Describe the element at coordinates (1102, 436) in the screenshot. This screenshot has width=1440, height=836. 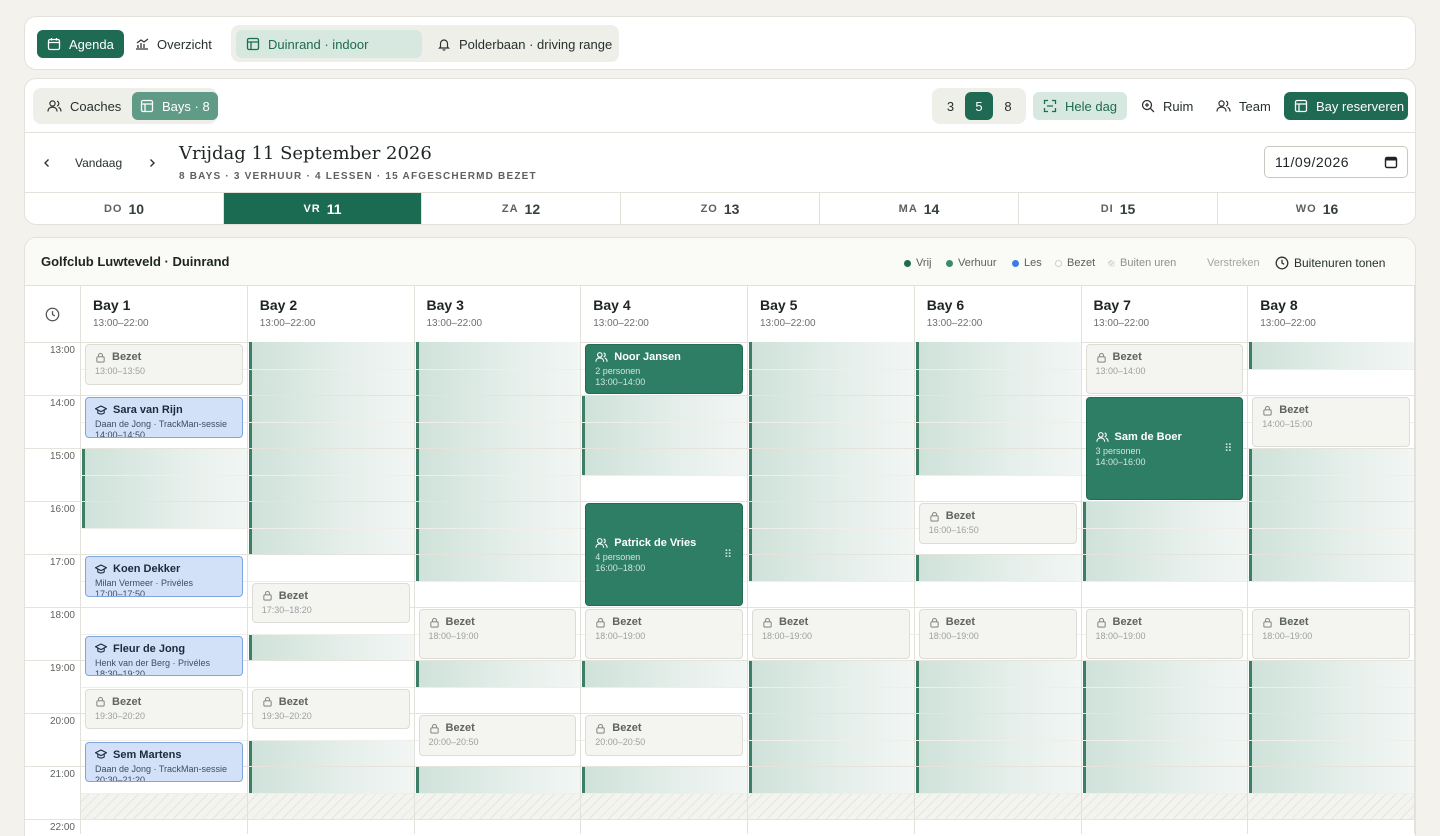
I see `users-icon` at that location.